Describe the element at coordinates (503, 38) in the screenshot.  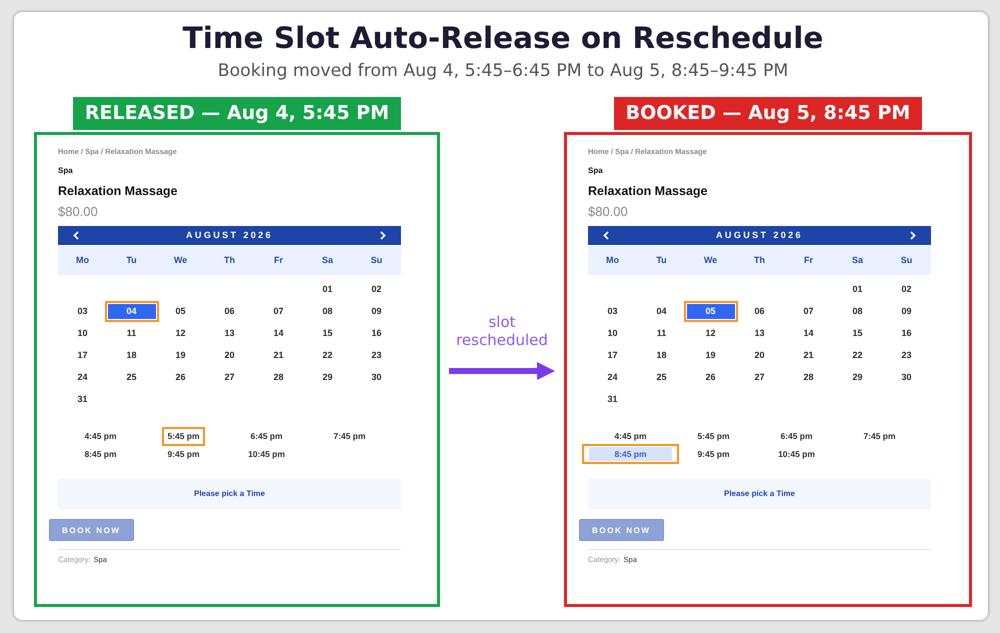
I see `diagram-title: Time Slot Auto-Release on Reschedule` at that location.